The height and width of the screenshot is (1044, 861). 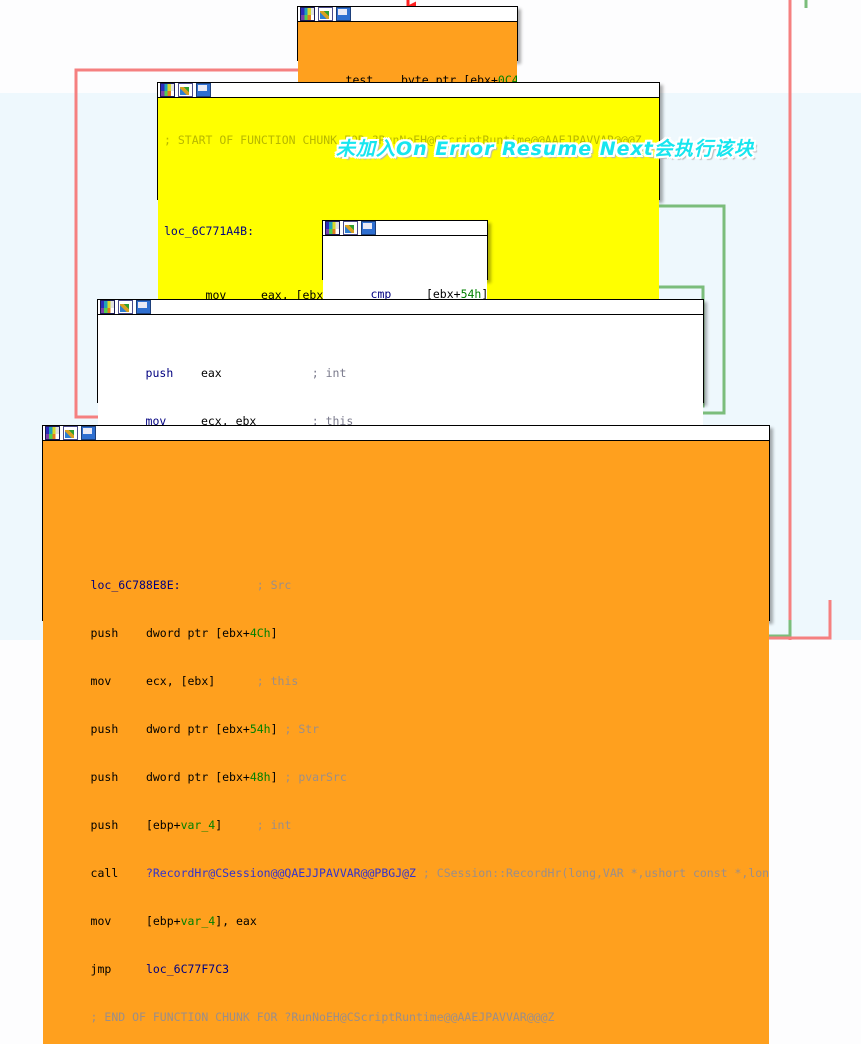 I want to click on code-line: test byte ptr [ebx+0C4h], 3, so click(x=407, y=71).